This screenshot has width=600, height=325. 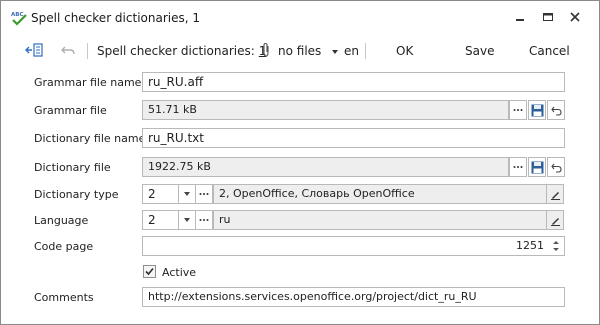 I want to click on row-grammar-file: Grammar file 51.71 kB, so click(x=300, y=111).